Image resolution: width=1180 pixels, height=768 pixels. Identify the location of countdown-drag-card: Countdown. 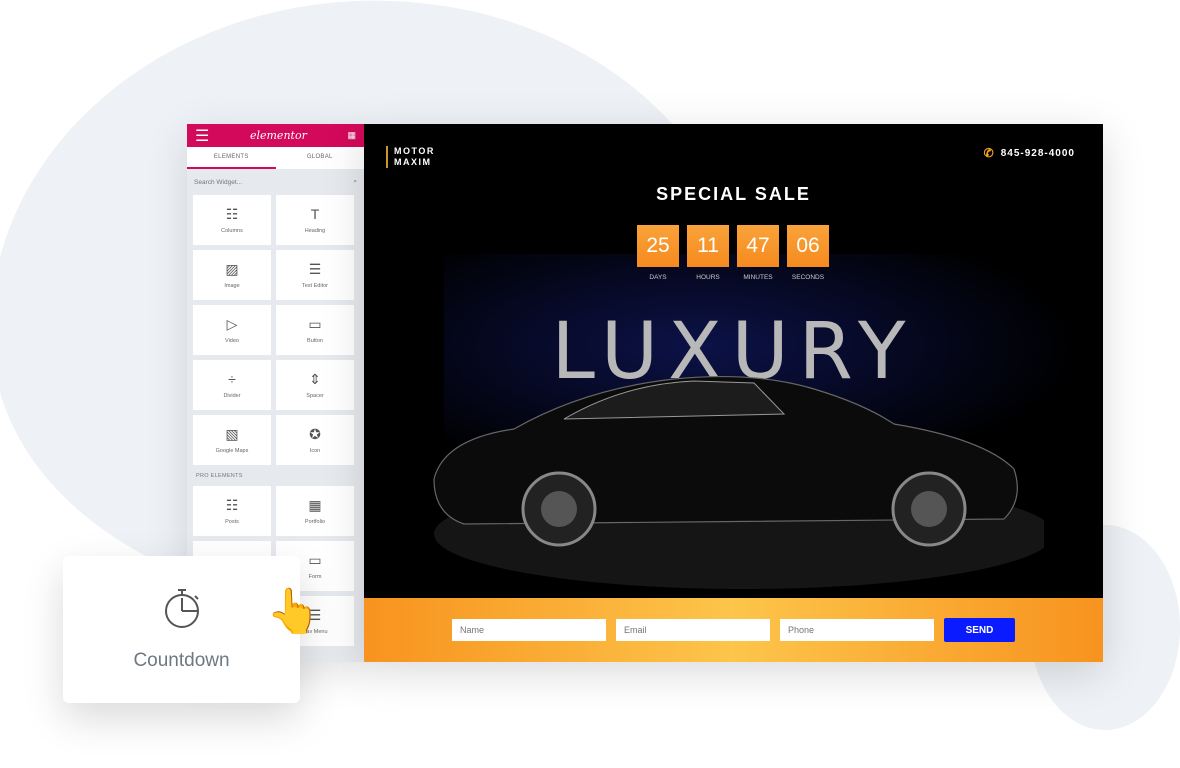
(181, 629).